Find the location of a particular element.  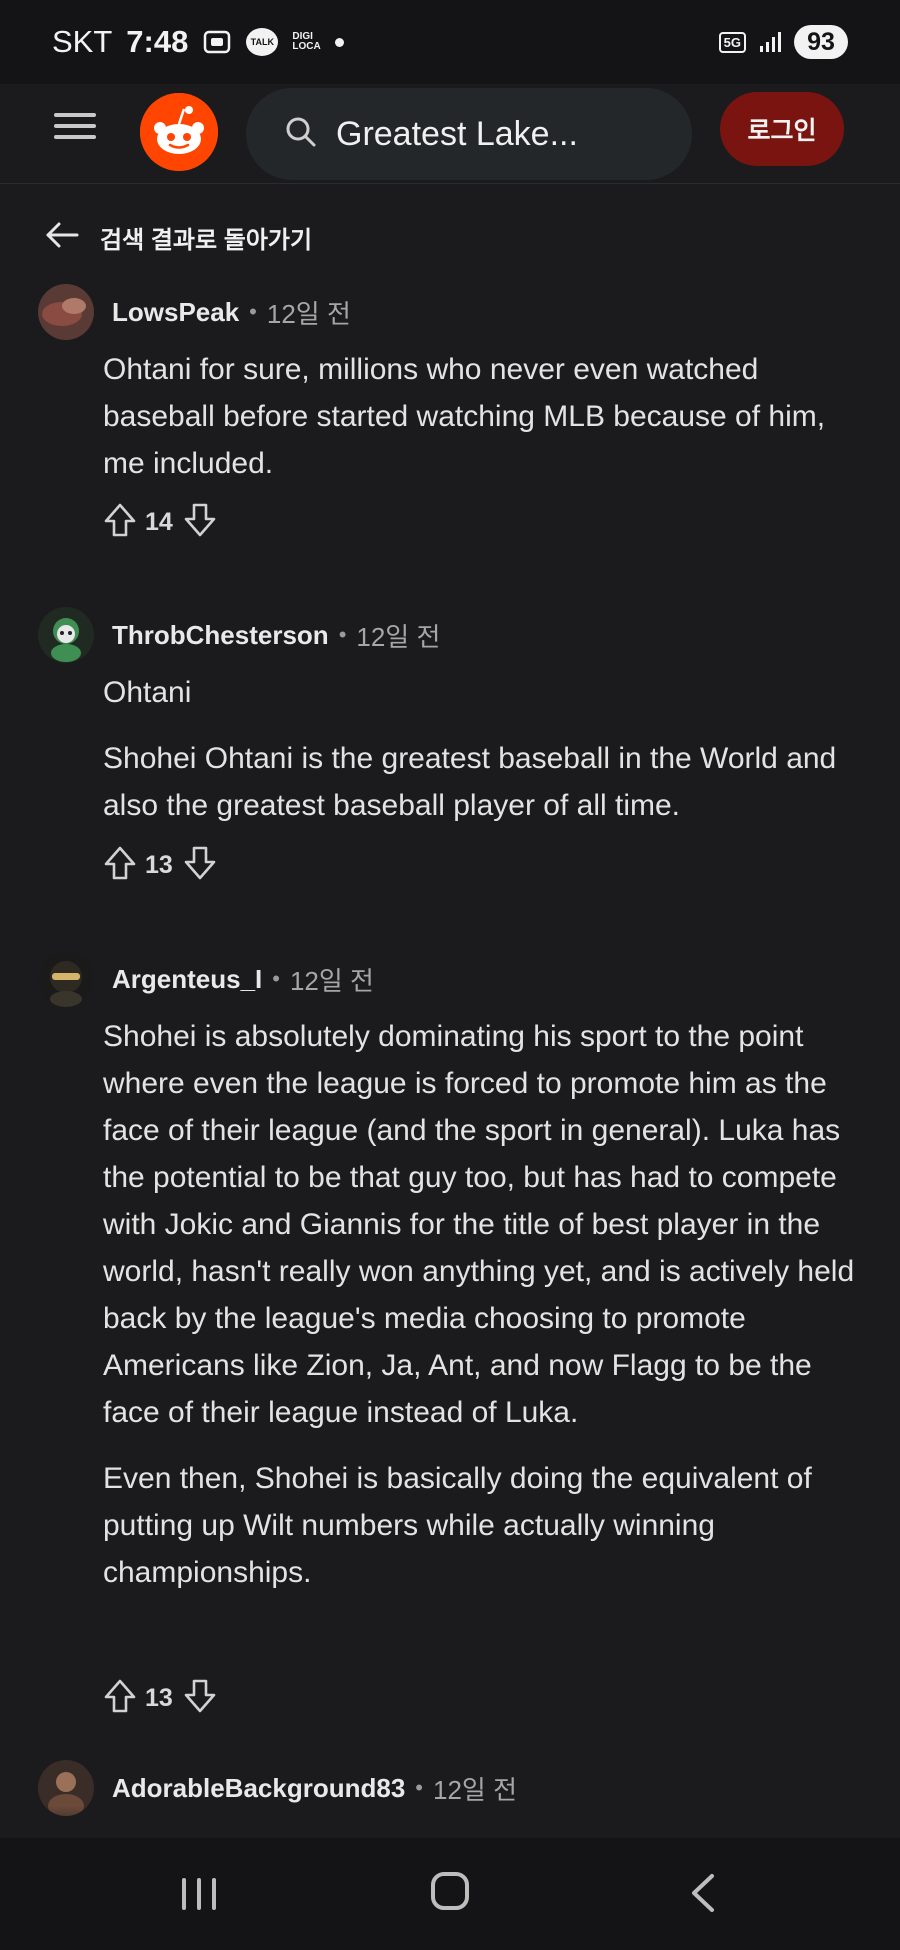

comment-paragraph: Ohtani is located at coordinates (147, 692).